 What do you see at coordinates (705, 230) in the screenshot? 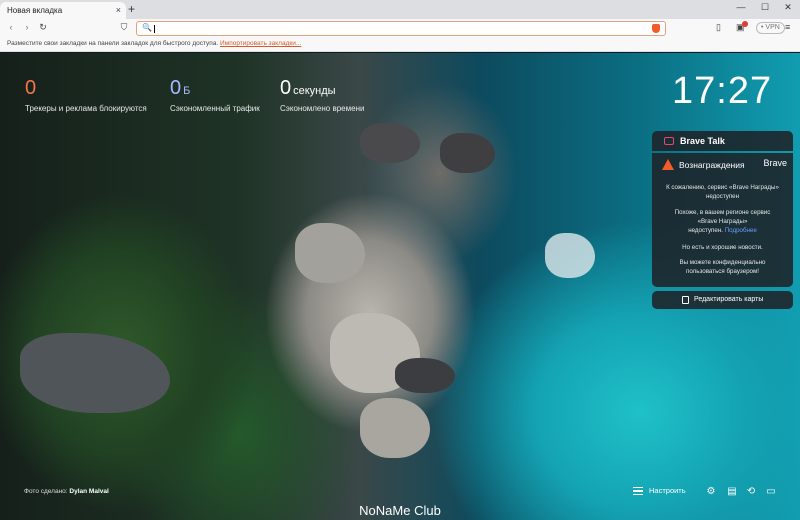
I see `rewards-text: недоступен.` at bounding box center [705, 230].